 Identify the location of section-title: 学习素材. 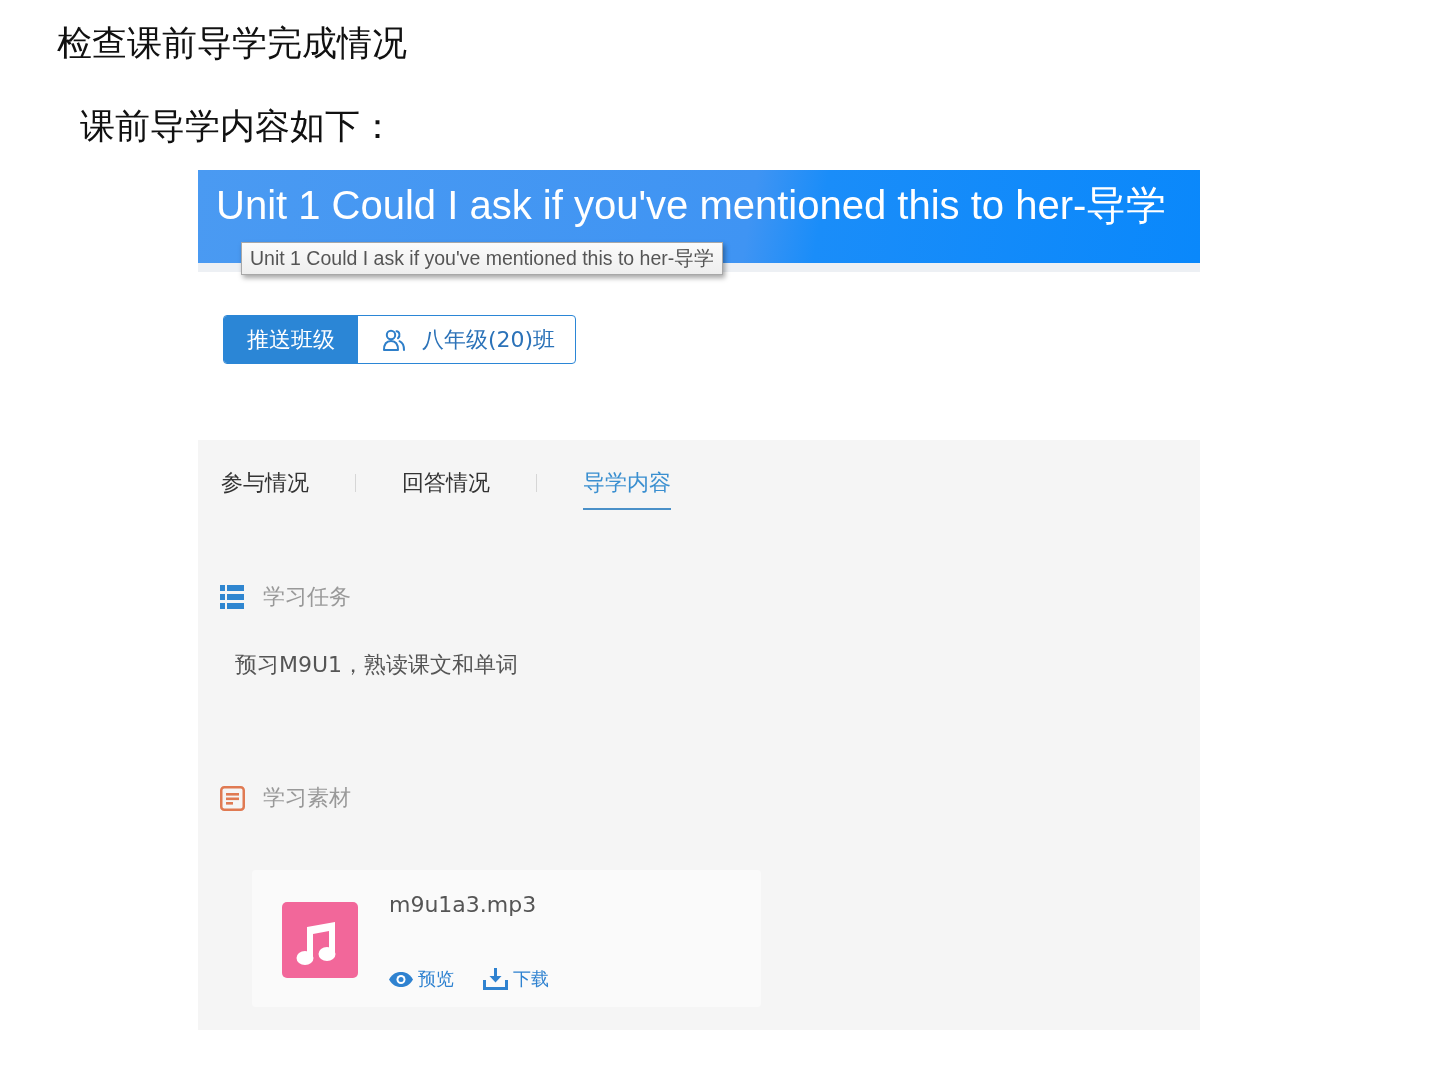
(307, 798).